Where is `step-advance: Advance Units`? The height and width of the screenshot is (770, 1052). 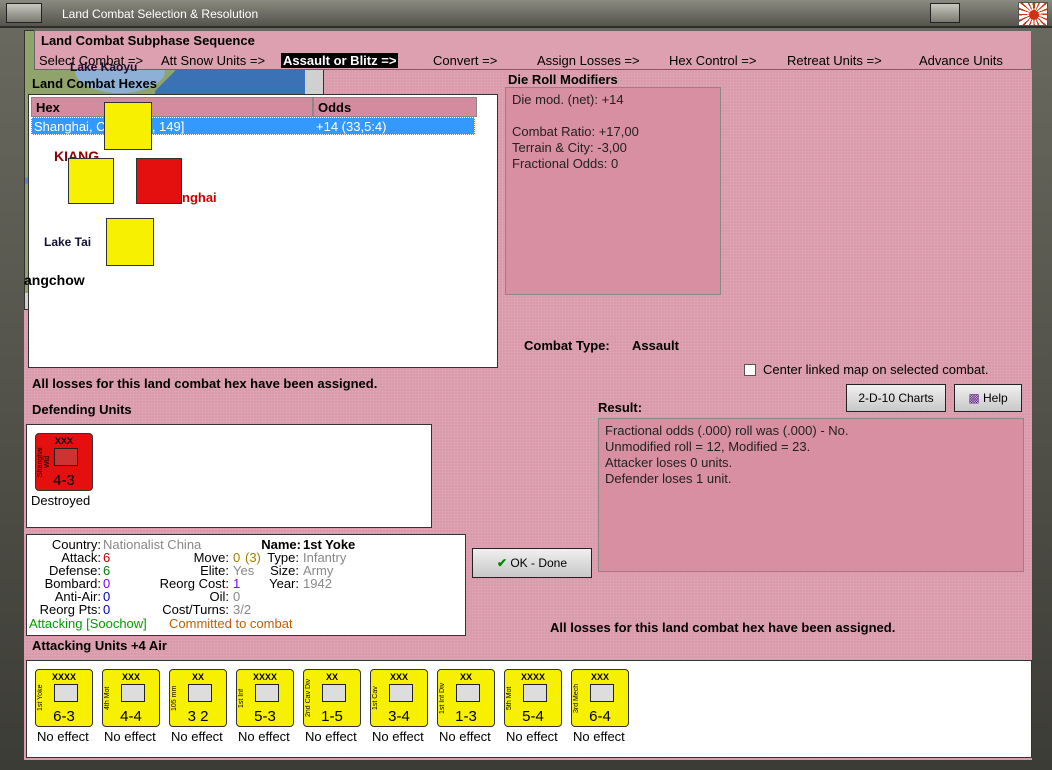
step-advance: Advance Units is located at coordinates (961, 60).